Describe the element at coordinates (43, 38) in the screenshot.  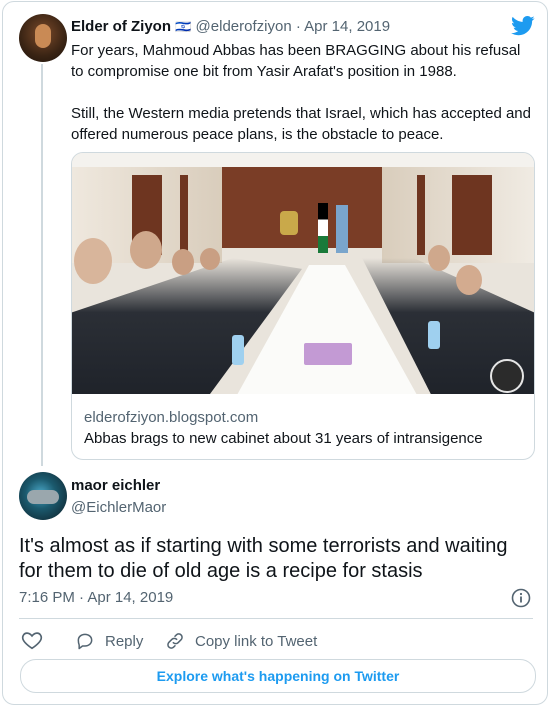
I see `elder-avatar` at that location.